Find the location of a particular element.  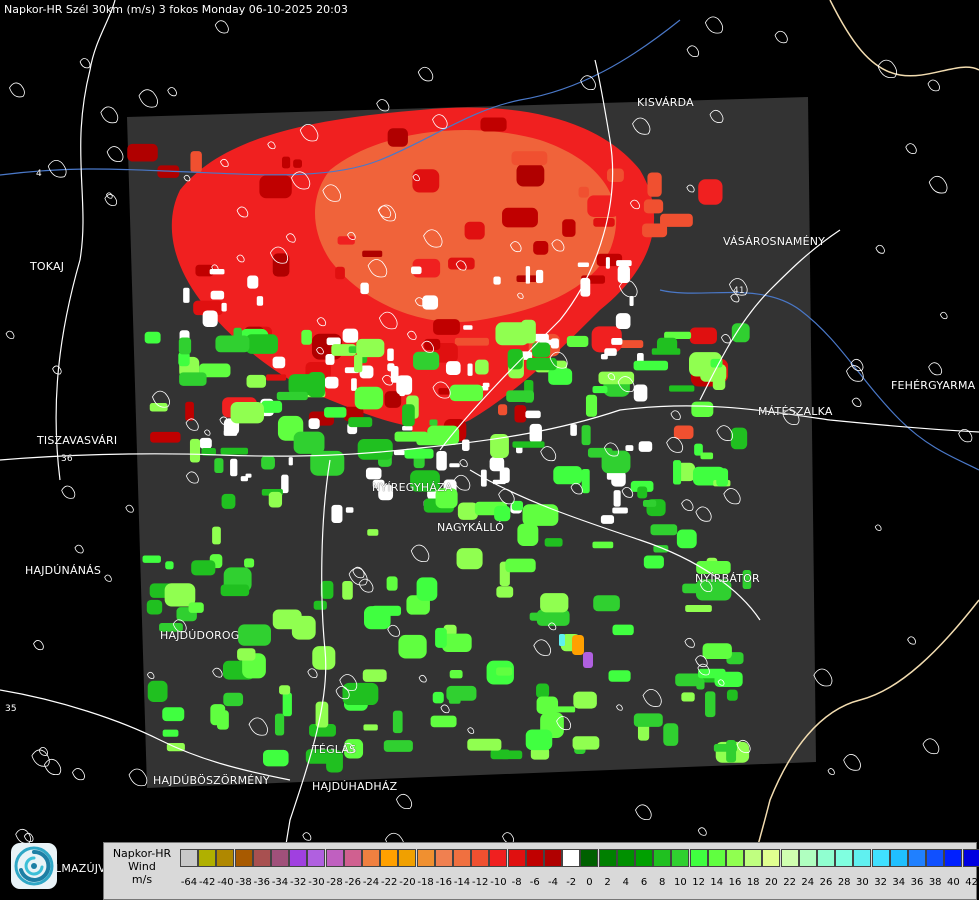

city-label-vasarosnameny: VÁSÁROSNAMÉNY is located at coordinates (774, 241).